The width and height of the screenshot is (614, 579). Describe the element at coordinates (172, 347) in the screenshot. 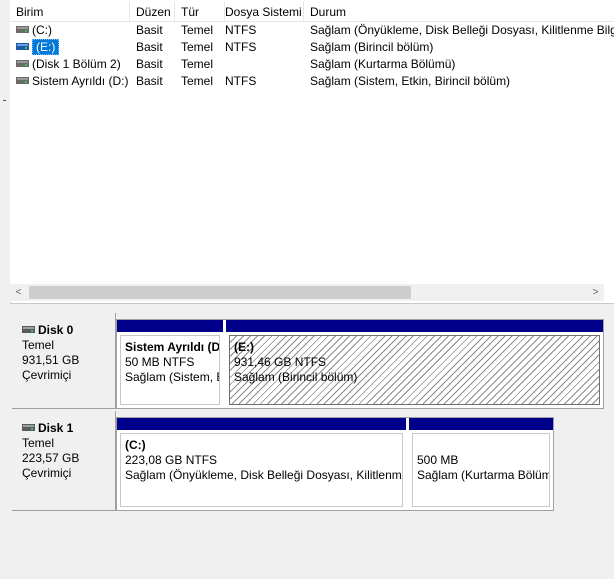

I see `partition-name: Sistem Ayrıldı (D` at that location.